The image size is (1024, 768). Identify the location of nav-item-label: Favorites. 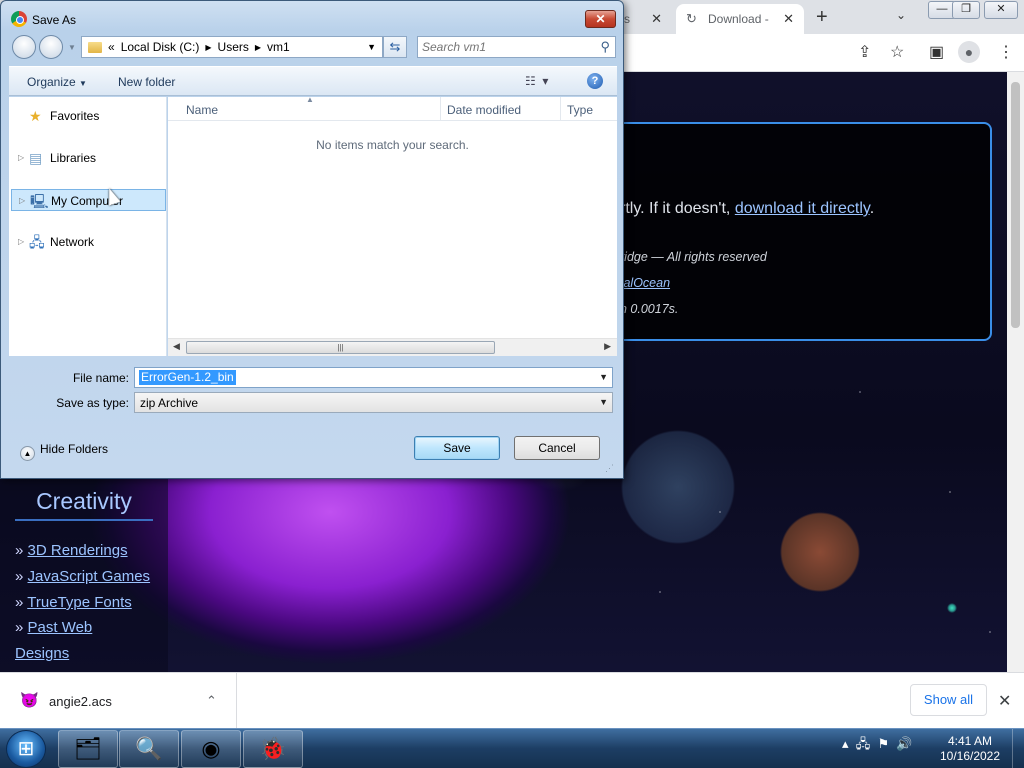
(75, 116).